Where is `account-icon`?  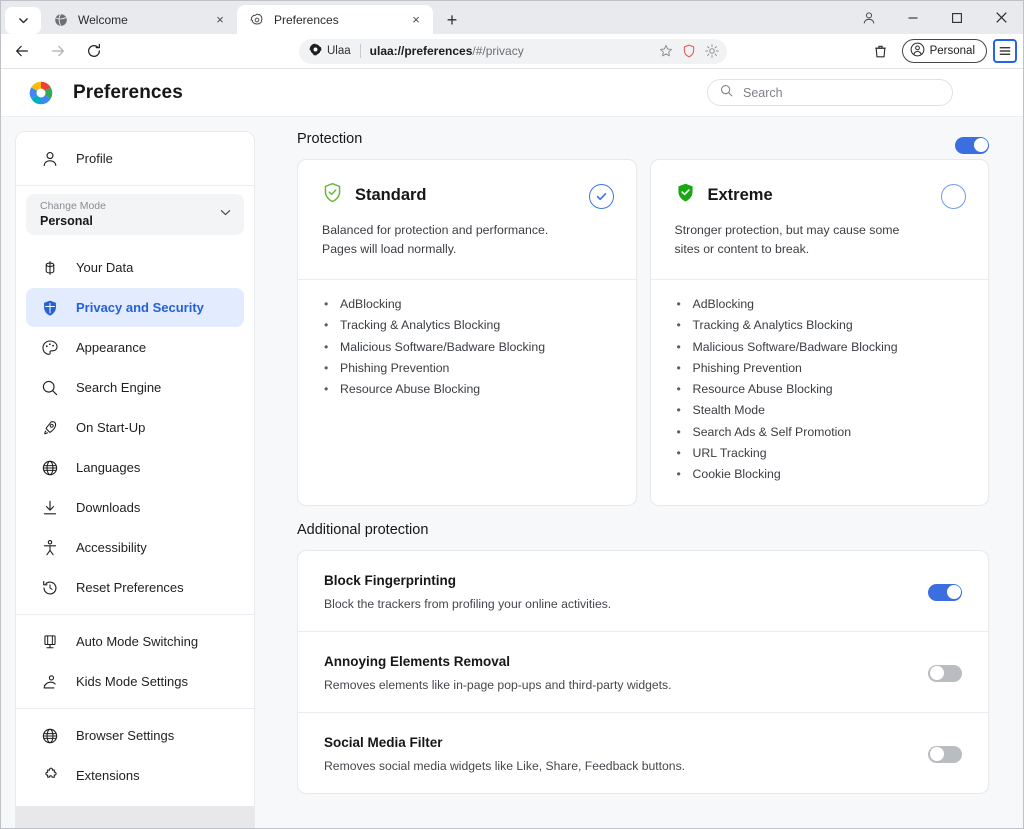 account-icon is located at coordinates (869, 17).